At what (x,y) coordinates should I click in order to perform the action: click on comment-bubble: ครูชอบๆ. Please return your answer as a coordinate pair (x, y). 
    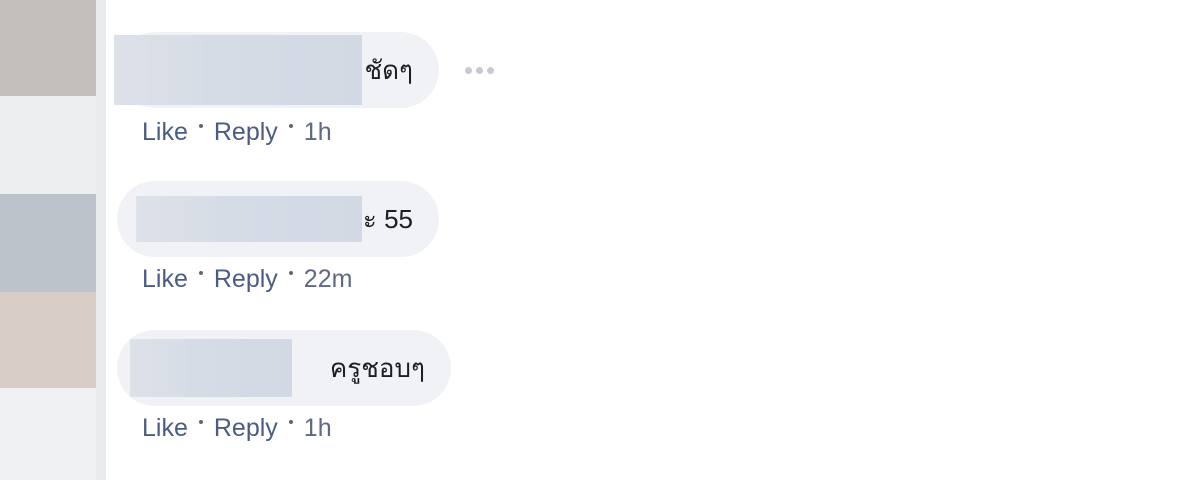
    Looking at the image, I should click on (284, 368).